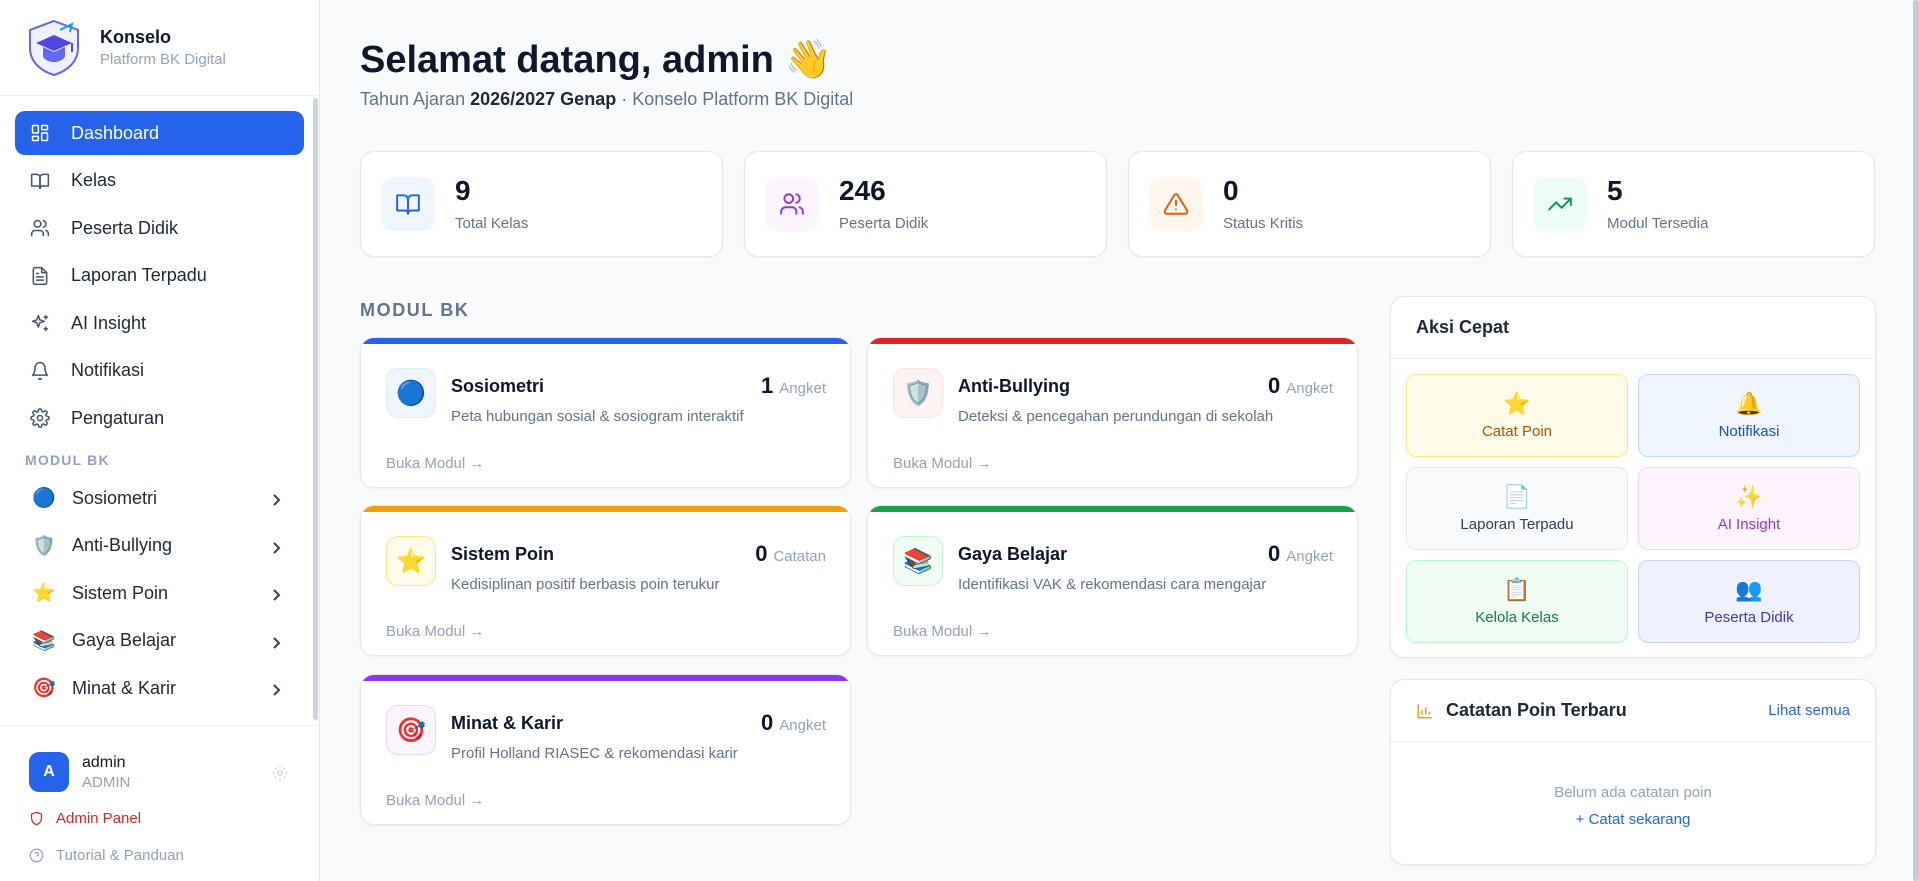  I want to click on trending-up-icon, so click(1560, 204).